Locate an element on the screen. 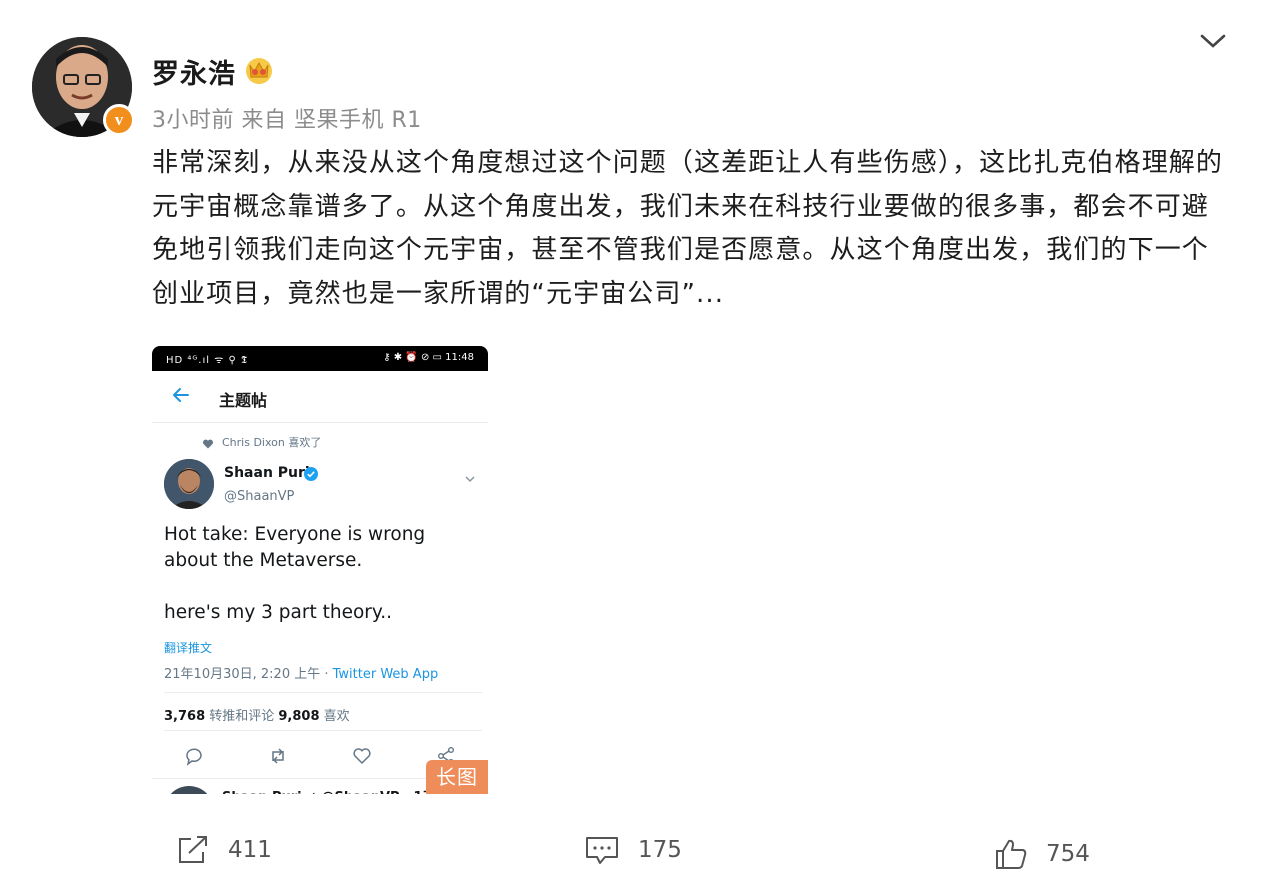  liked-by: Chris Dixon 喜欢了 is located at coordinates (272, 442).